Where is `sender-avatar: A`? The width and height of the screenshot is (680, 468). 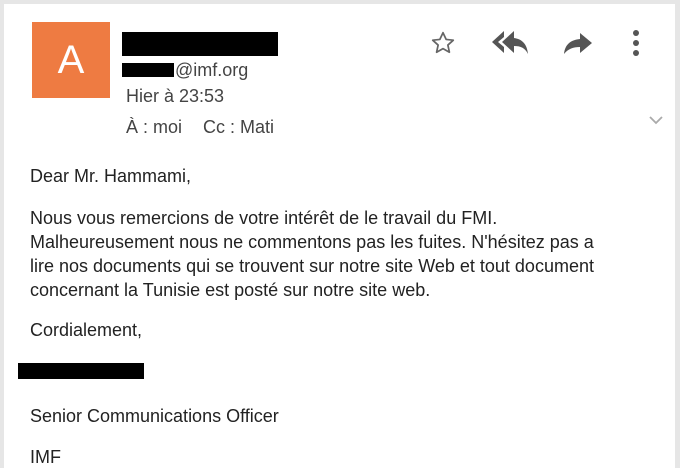
sender-avatar: A is located at coordinates (71, 60).